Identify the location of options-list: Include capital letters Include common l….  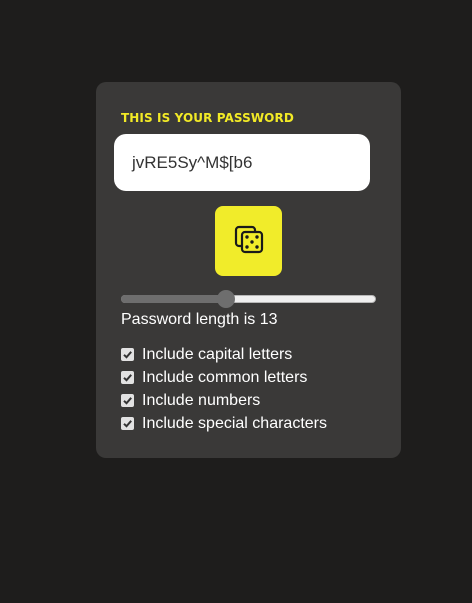
(224, 389).